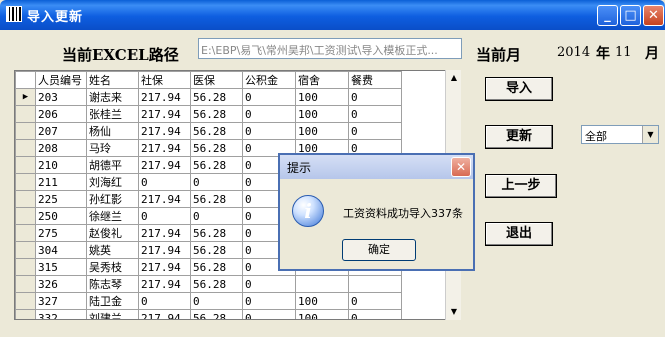  What do you see at coordinates (653, 15) in the screenshot?
I see `close-button: ✕` at bounding box center [653, 15].